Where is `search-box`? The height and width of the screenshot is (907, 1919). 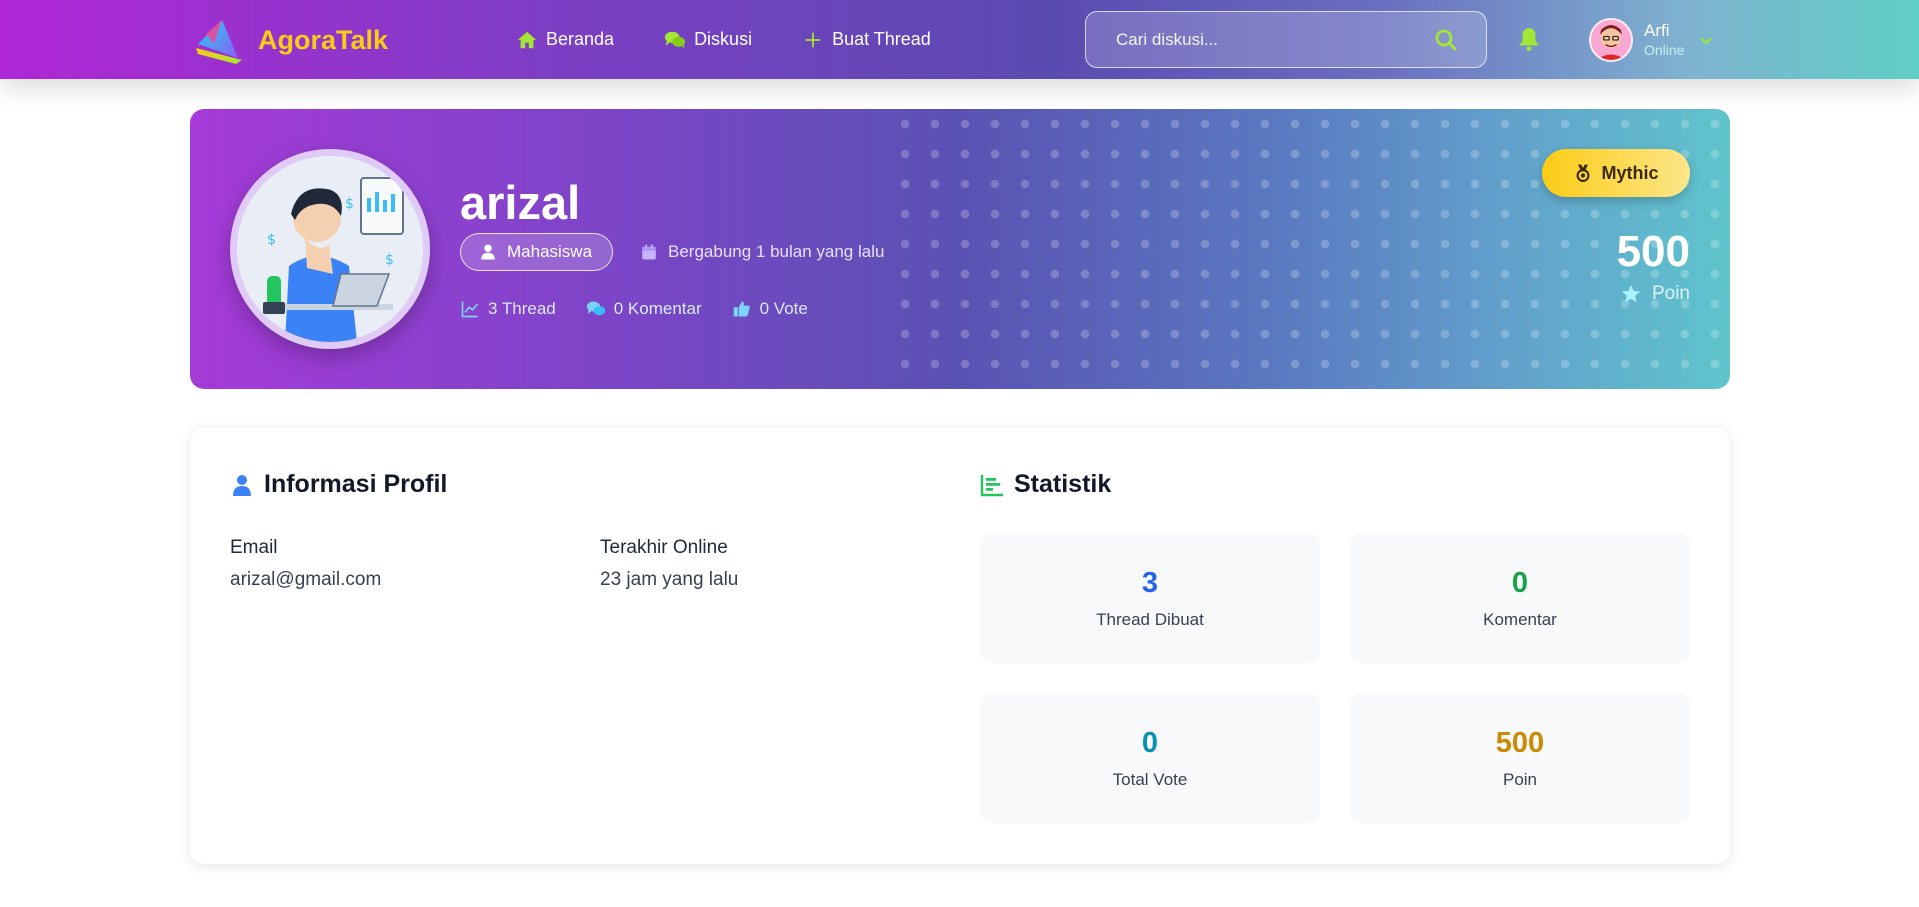 search-box is located at coordinates (1286, 39).